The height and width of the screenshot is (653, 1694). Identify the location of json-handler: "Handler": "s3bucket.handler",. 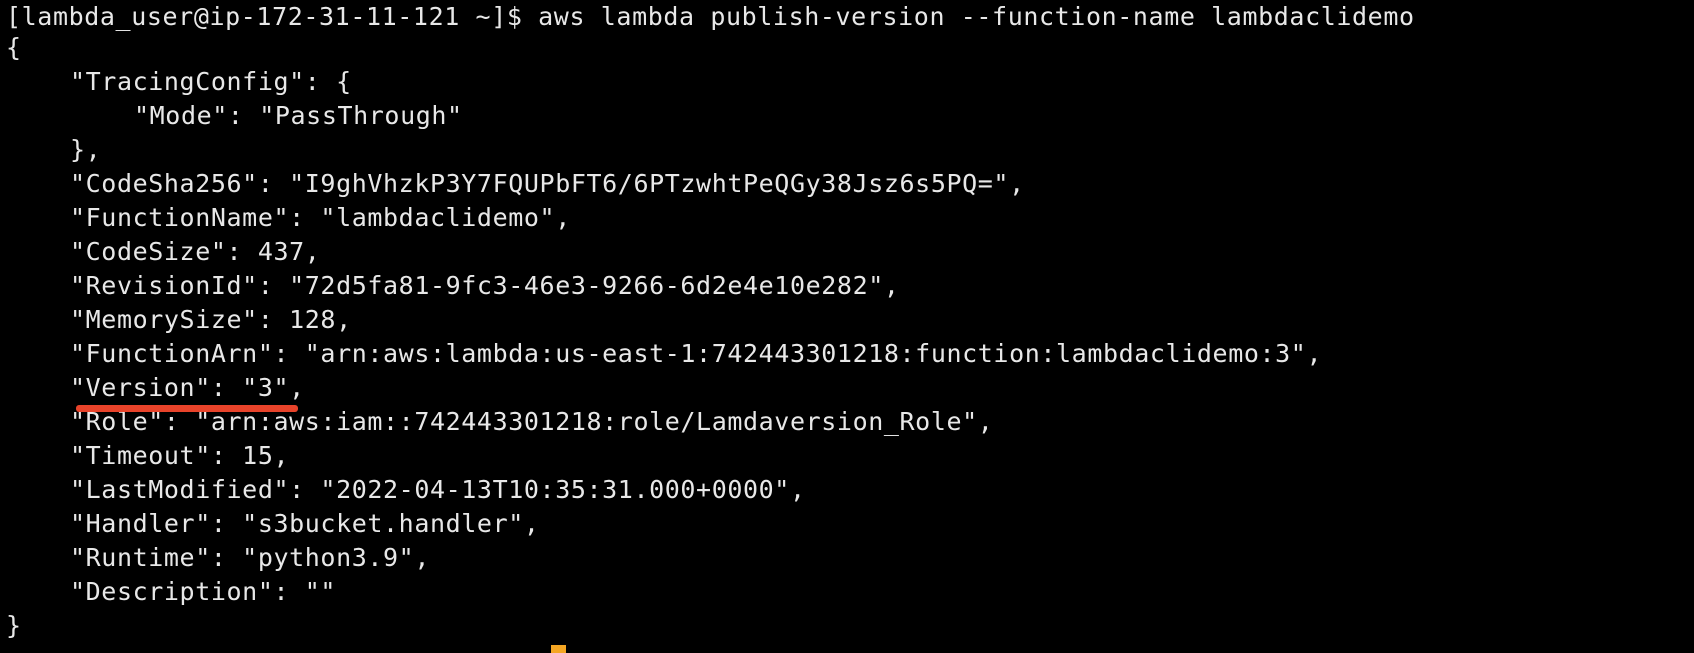
(305, 523).